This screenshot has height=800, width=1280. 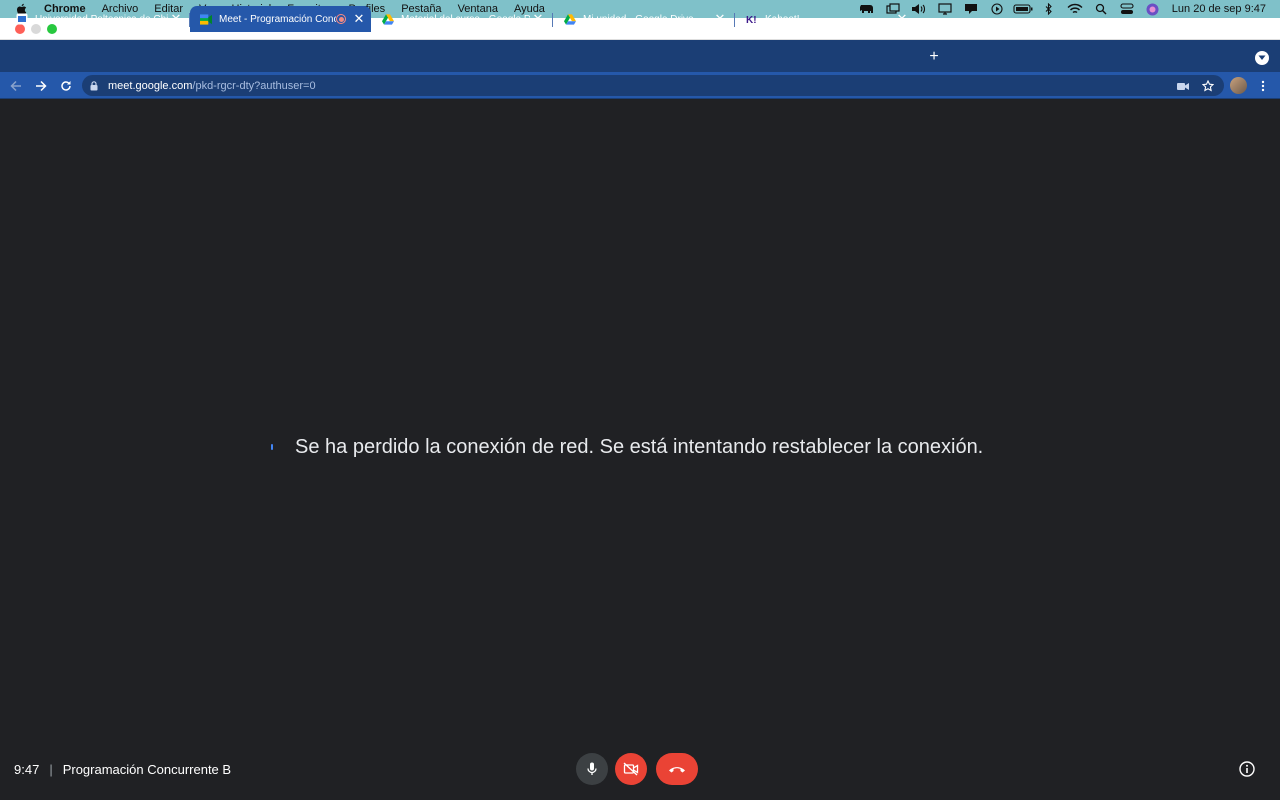 I want to click on back-button, so click(x=16, y=86).